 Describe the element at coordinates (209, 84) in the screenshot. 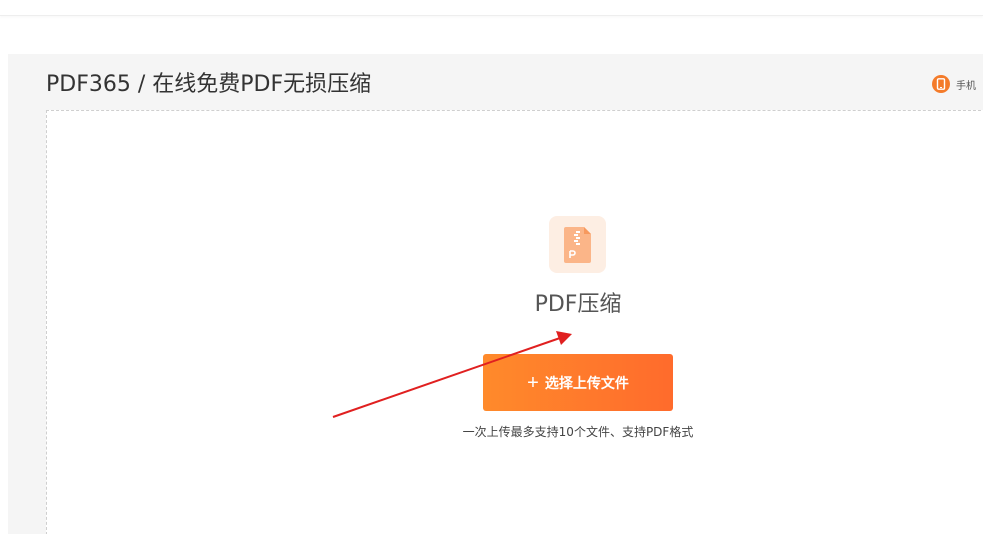

I see `page-title: PDF365 / 在线免费PDF无损压缩` at that location.